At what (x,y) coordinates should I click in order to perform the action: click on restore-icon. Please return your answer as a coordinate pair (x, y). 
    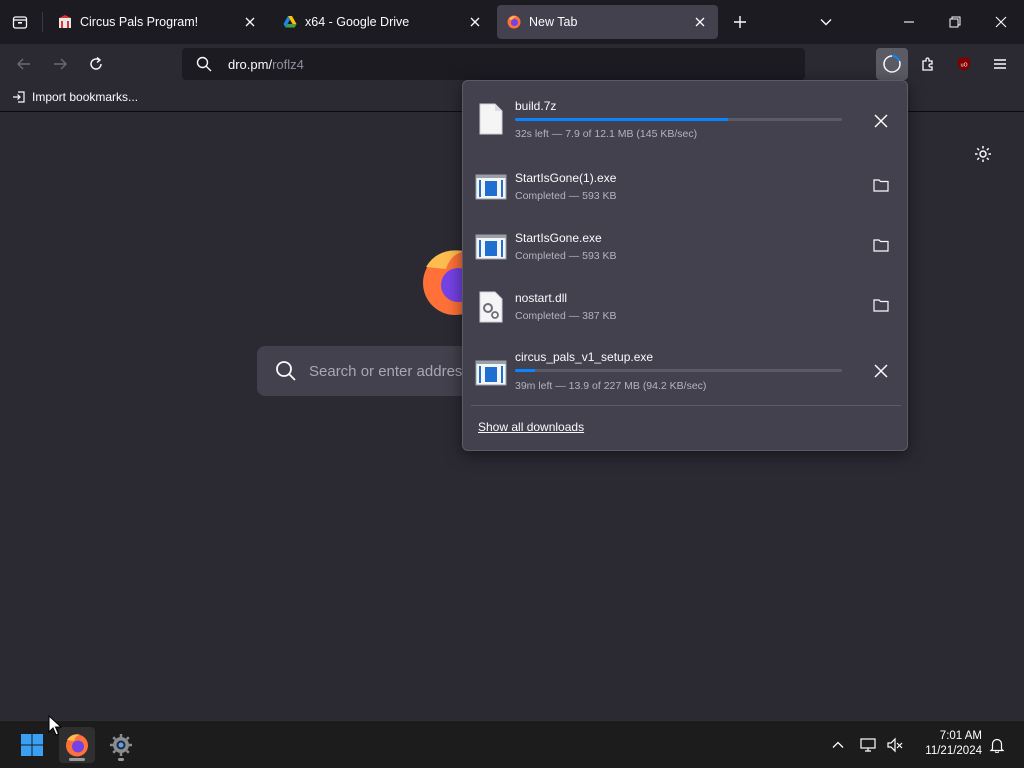
    Looking at the image, I should click on (955, 22).